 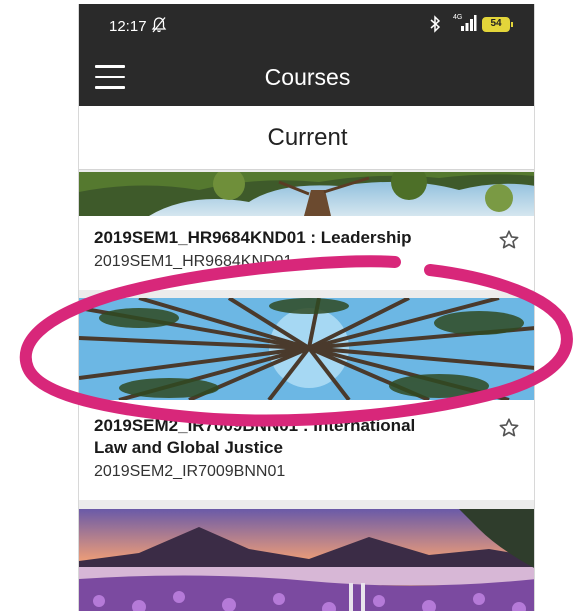 I want to click on status-time: 12:17, so click(x=128, y=26).